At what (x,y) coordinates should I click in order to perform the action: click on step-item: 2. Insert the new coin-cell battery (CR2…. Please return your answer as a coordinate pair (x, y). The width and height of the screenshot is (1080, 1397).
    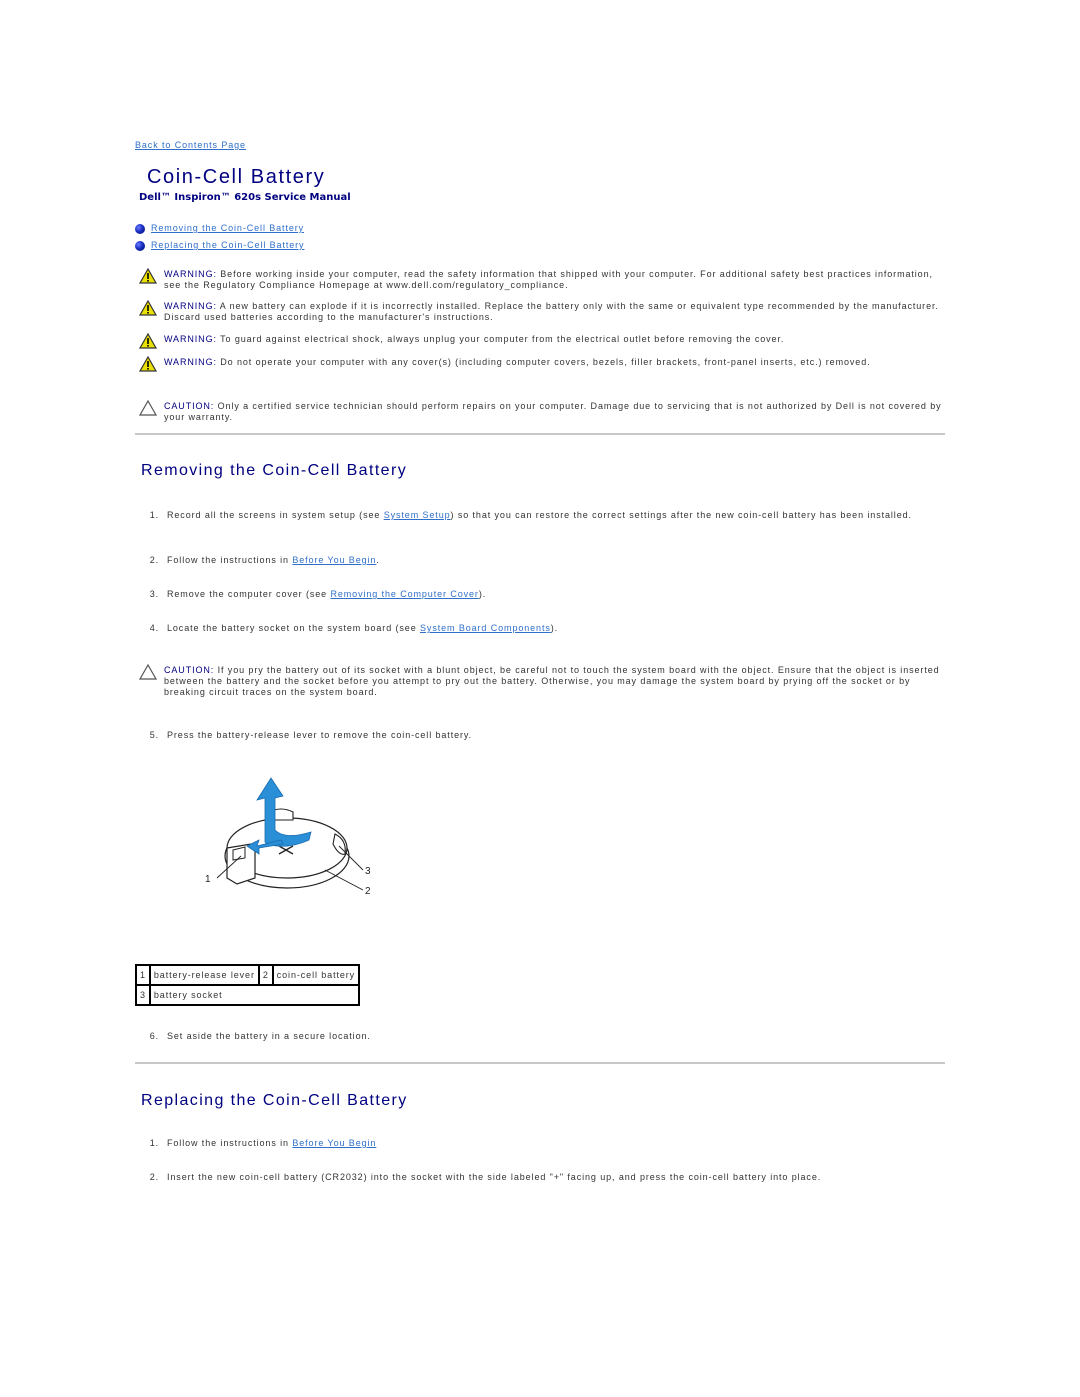
    Looking at the image, I should click on (540, 1177).